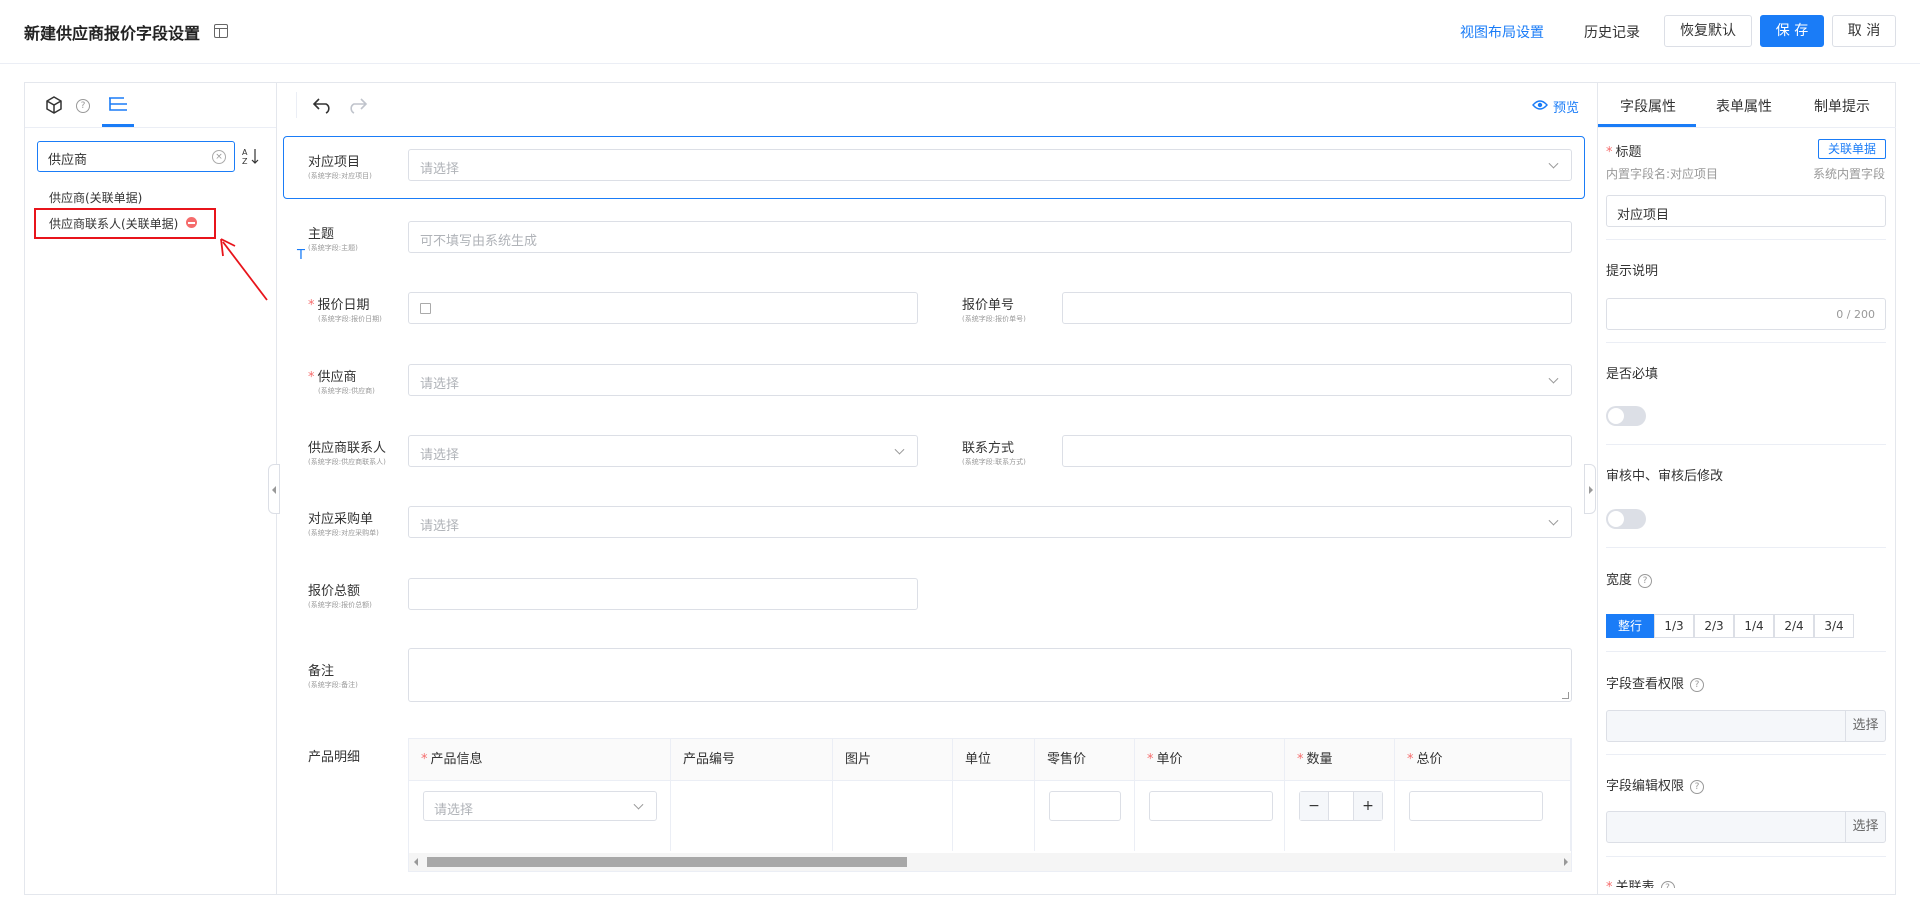 The height and width of the screenshot is (919, 1920). Describe the element at coordinates (663, 451) in the screenshot. I see `supplier-contact-select: 请选择` at that location.